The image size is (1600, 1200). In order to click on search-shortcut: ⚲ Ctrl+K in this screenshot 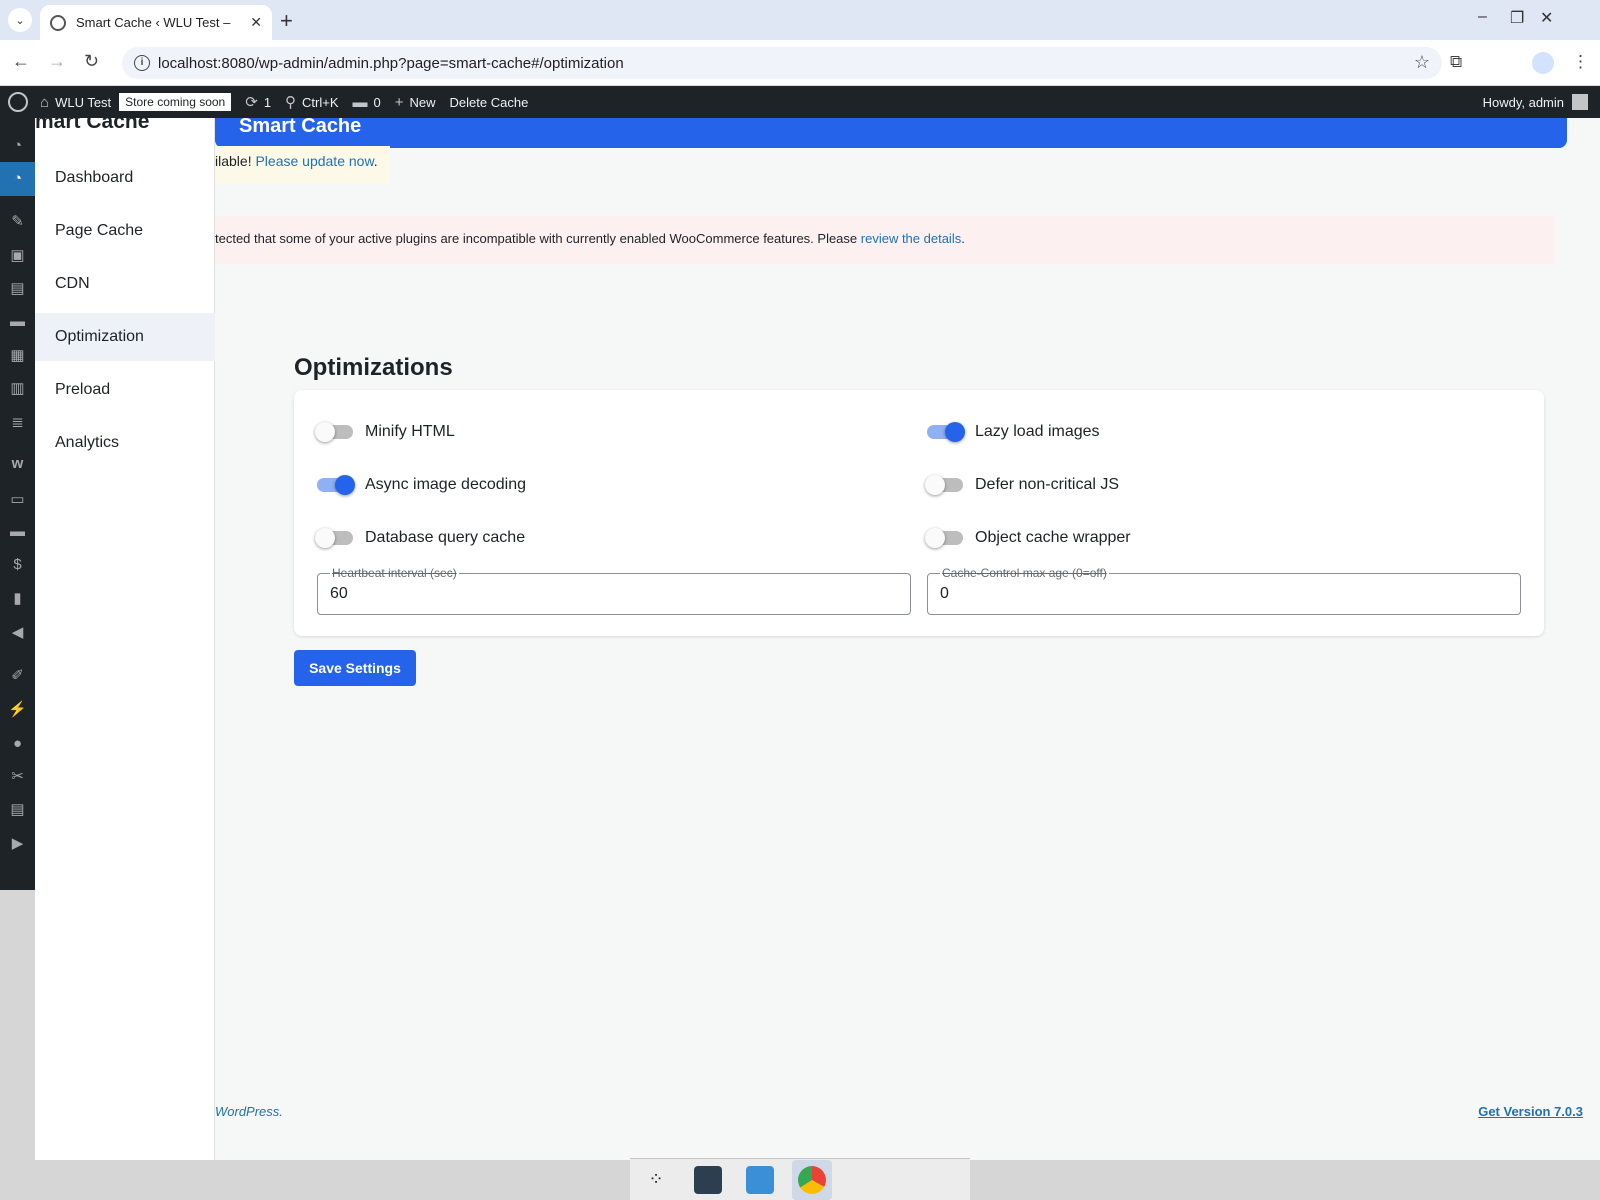, I will do `click(311, 102)`.